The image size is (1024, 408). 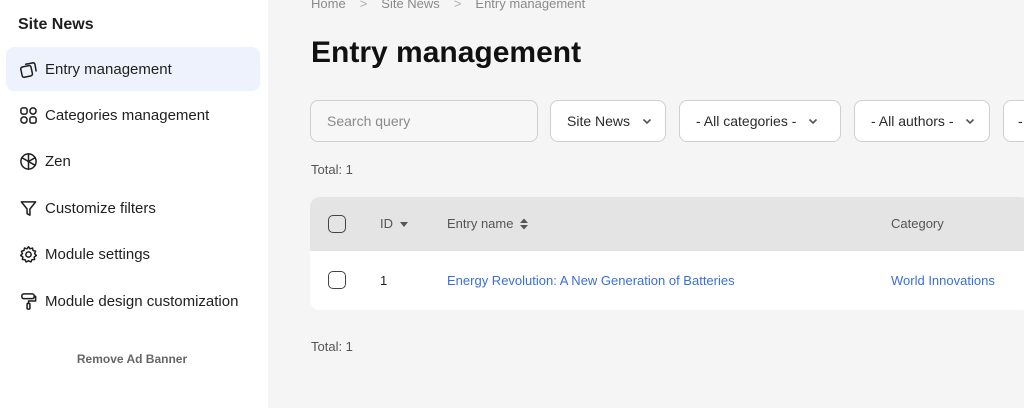 I want to click on author-select: - All authors -, so click(x=922, y=121).